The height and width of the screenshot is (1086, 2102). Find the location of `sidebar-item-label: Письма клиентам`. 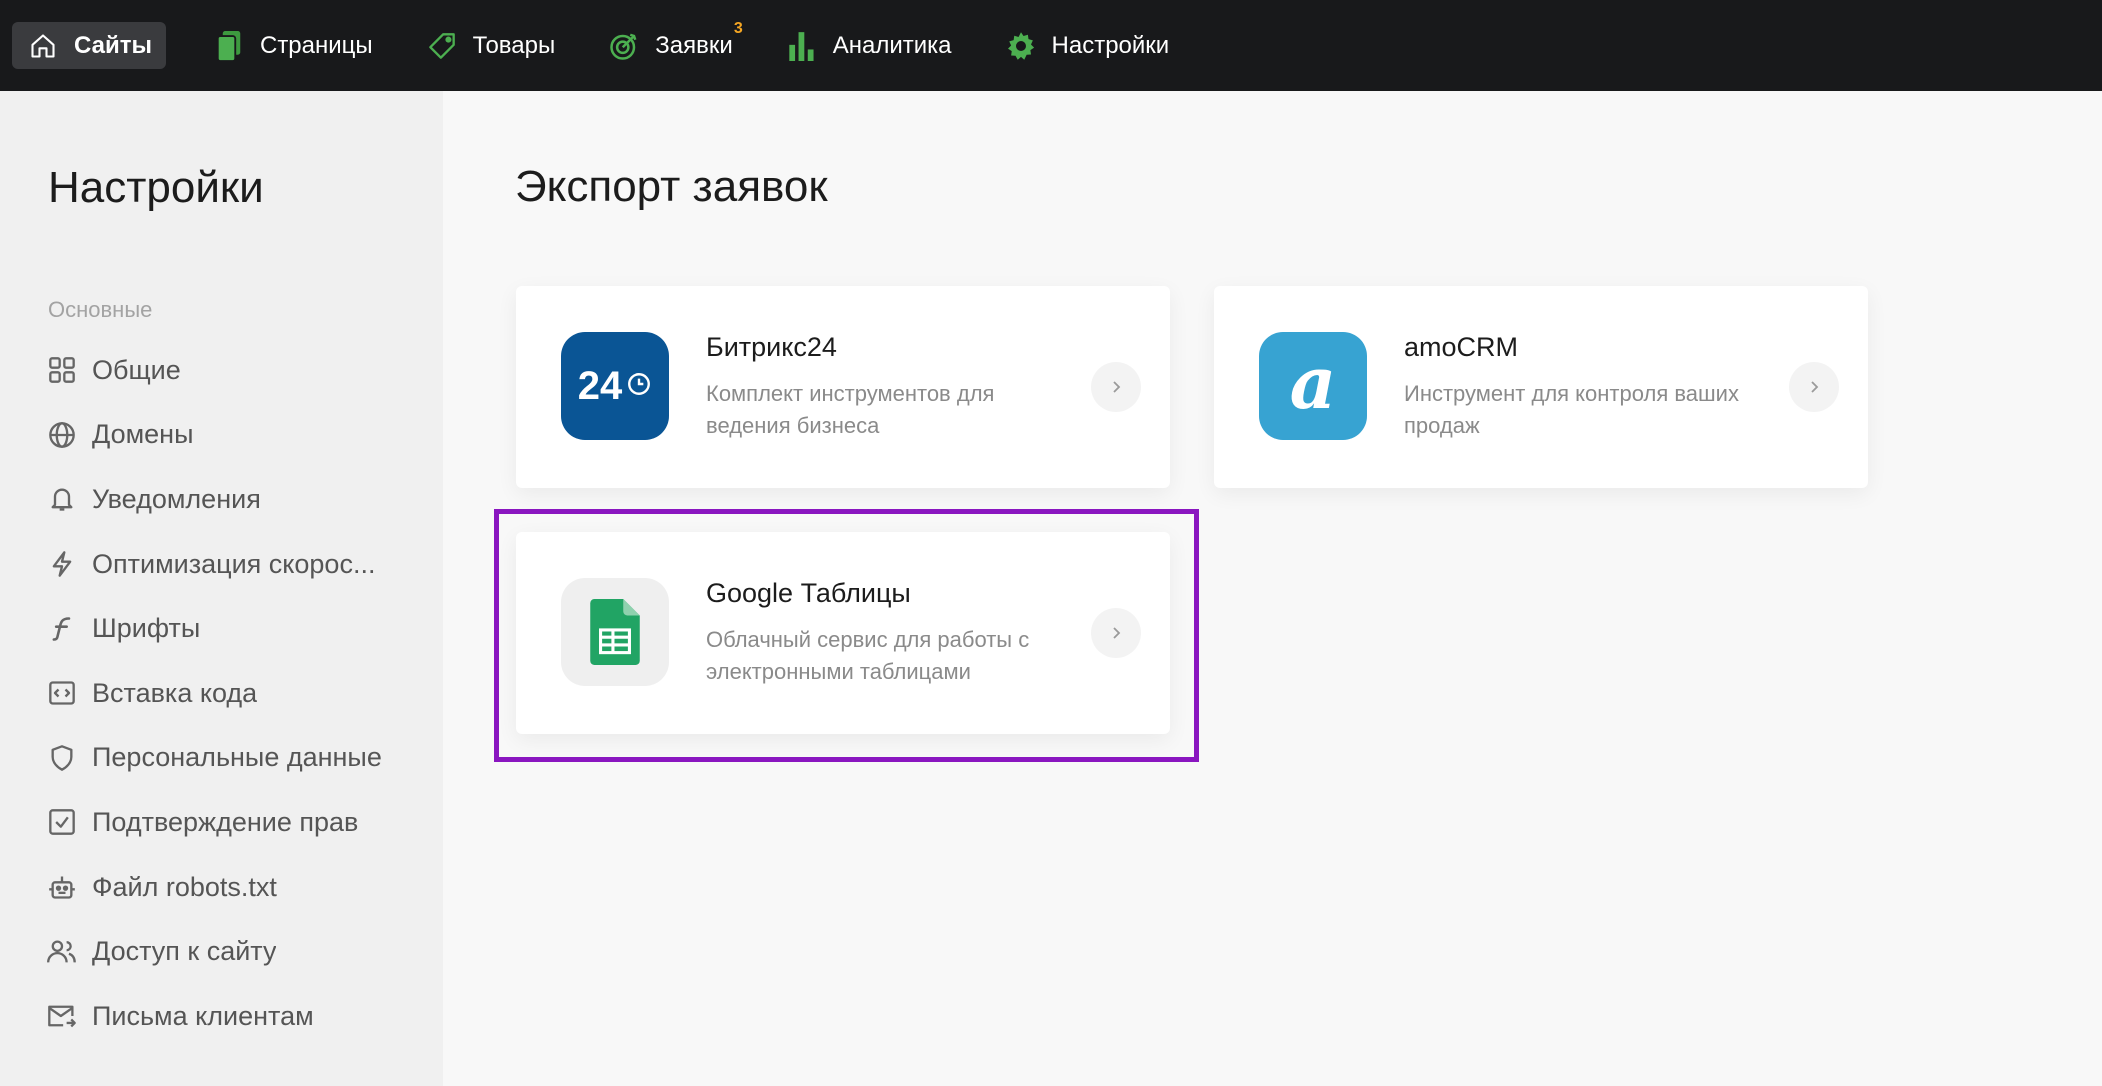

sidebar-item-label: Письма клиентам is located at coordinates (203, 1015).